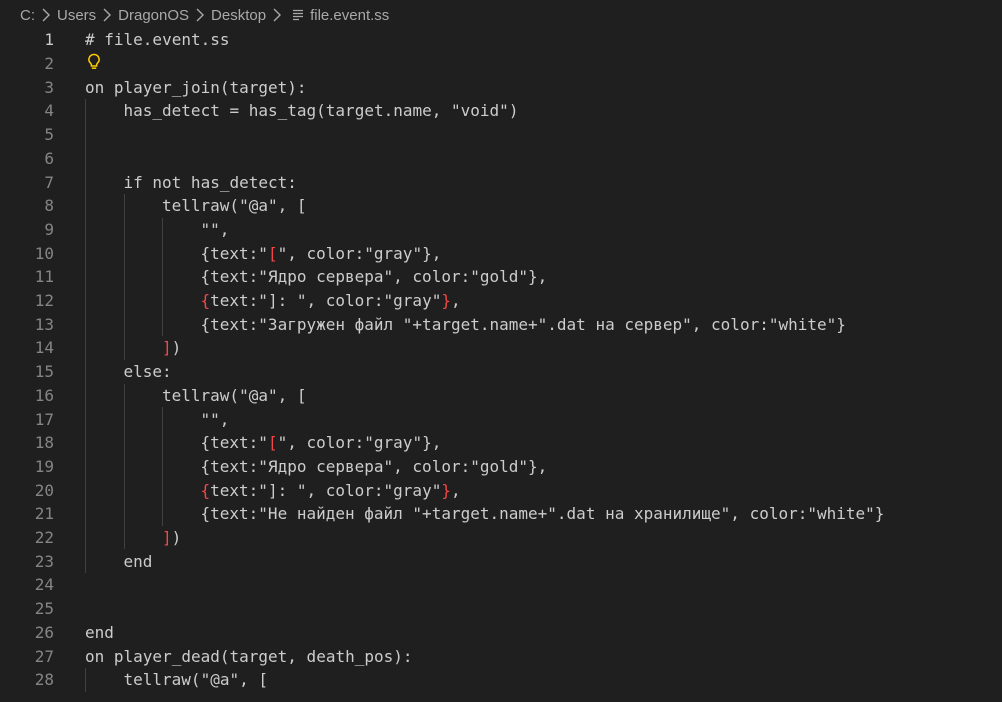 This screenshot has height=702, width=1002. I want to click on code-token: ,, so click(455, 490).